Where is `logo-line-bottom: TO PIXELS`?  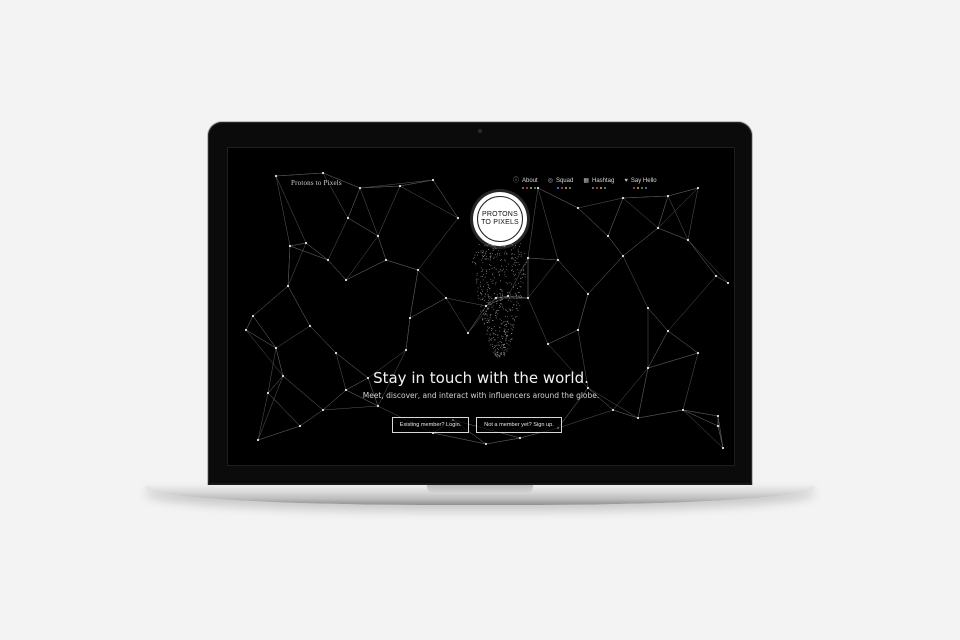
logo-line-bottom: TO PIXELS is located at coordinates (500, 222).